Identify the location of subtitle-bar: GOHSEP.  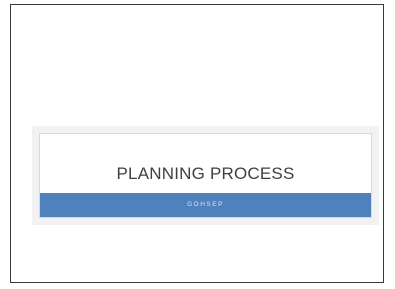
(205, 205).